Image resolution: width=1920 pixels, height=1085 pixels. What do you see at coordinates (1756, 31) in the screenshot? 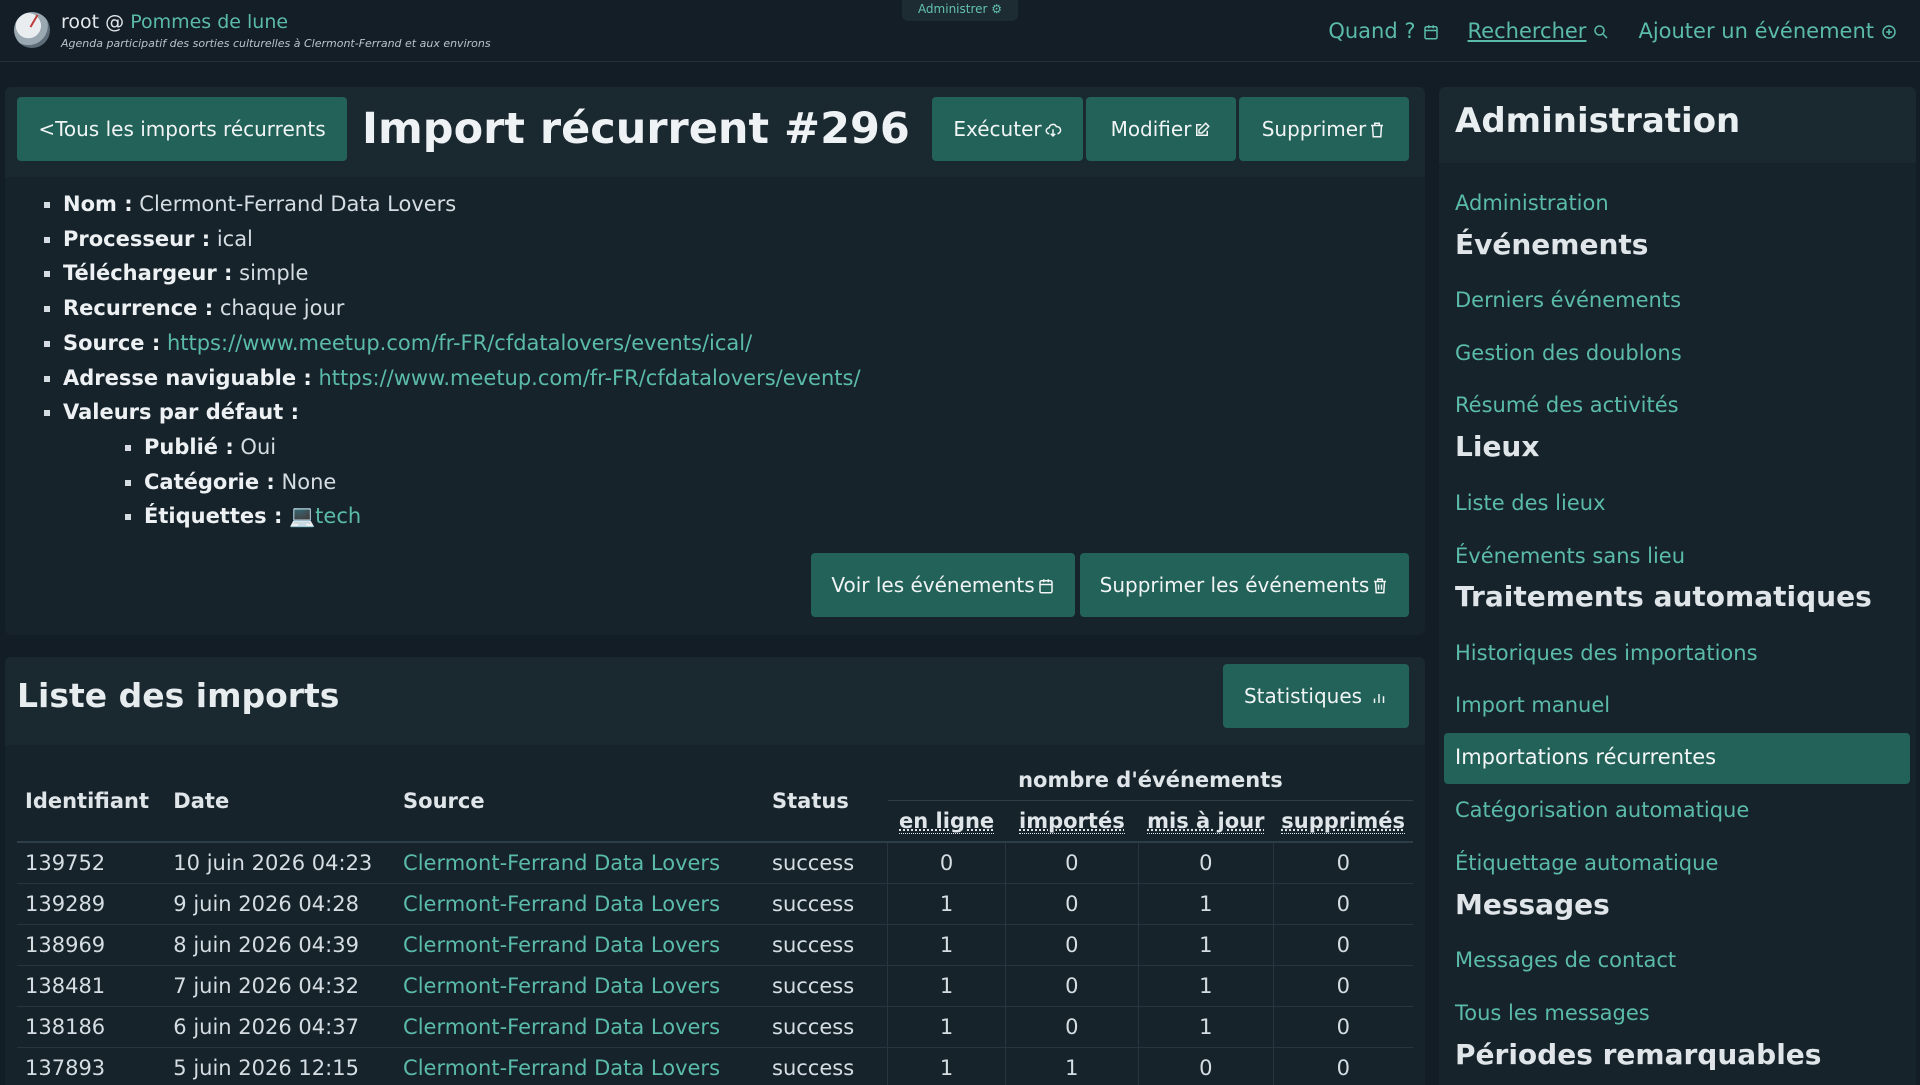
I see `nav-ajouter-label: Ajouter un événement` at bounding box center [1756, 31].